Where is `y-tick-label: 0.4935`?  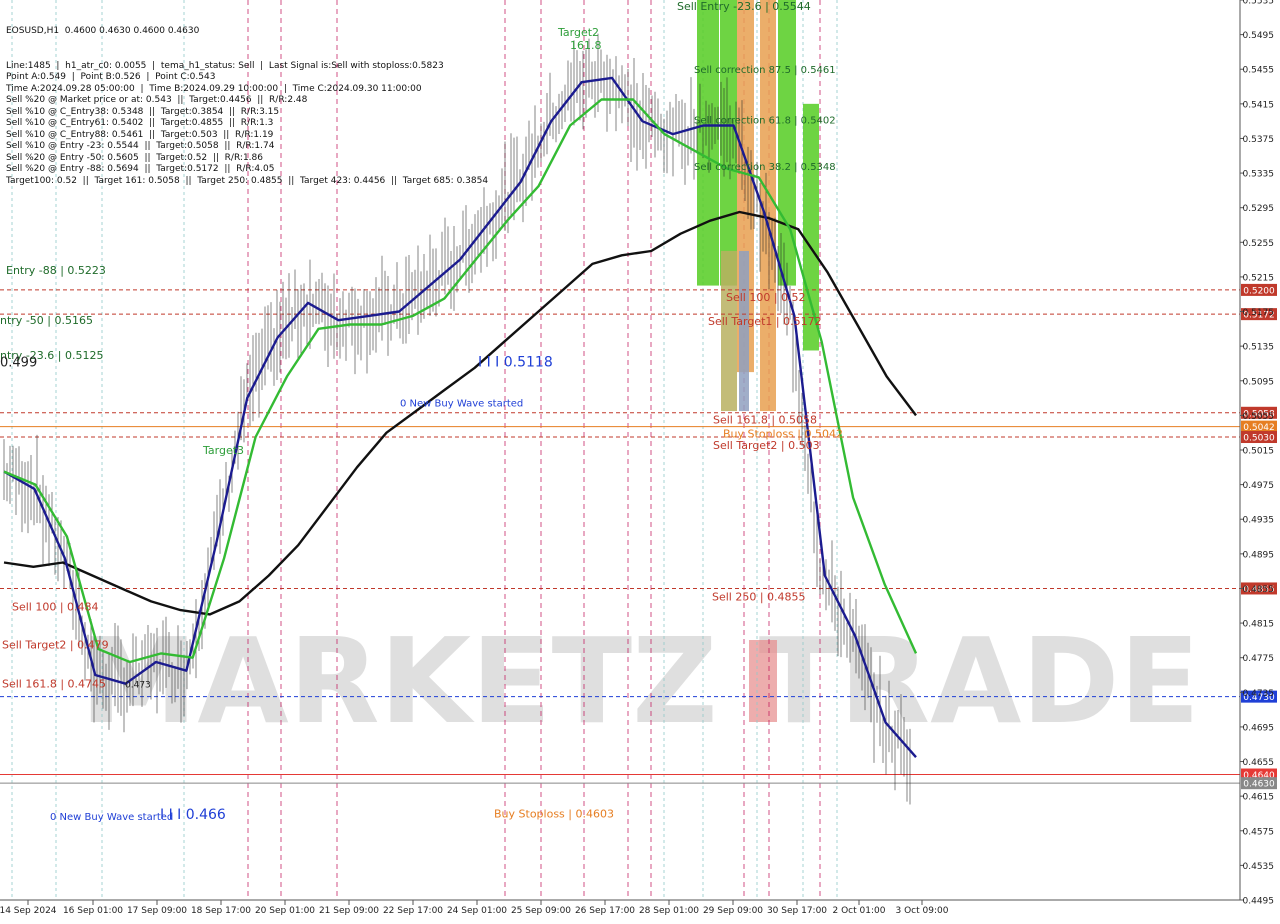
y-tick-label: 0.4935 is located at coordinates (1259, 521).